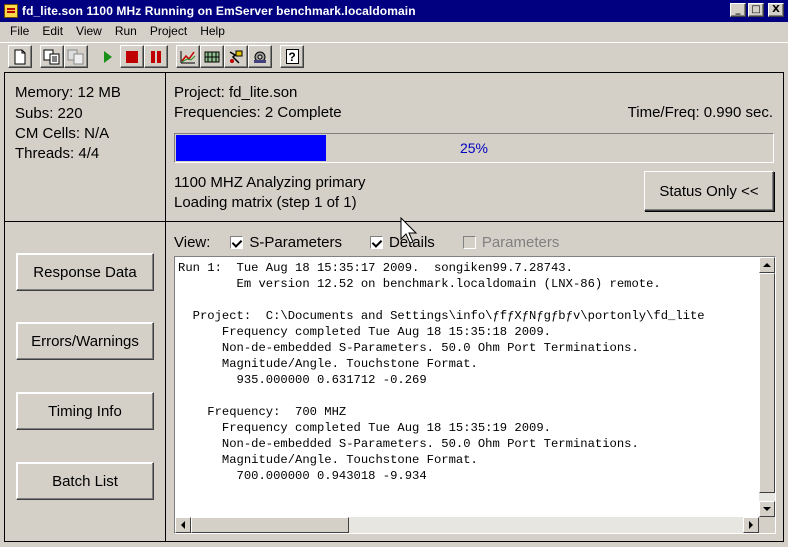  I want to click on copy-icon, so click(51, 56).